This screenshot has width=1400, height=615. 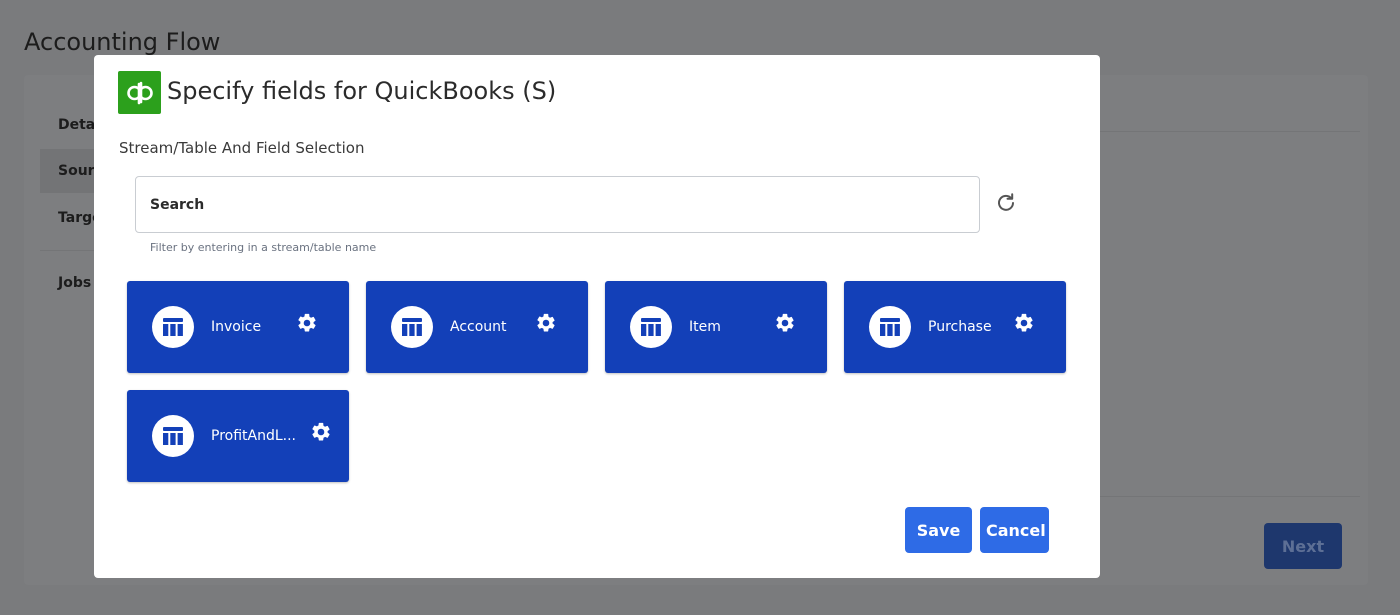 What do you see at coordinates (242, 148) in the screenshot?
I see `section-label: Stream/Table And Field Selection` at bounding box center [242, 148].